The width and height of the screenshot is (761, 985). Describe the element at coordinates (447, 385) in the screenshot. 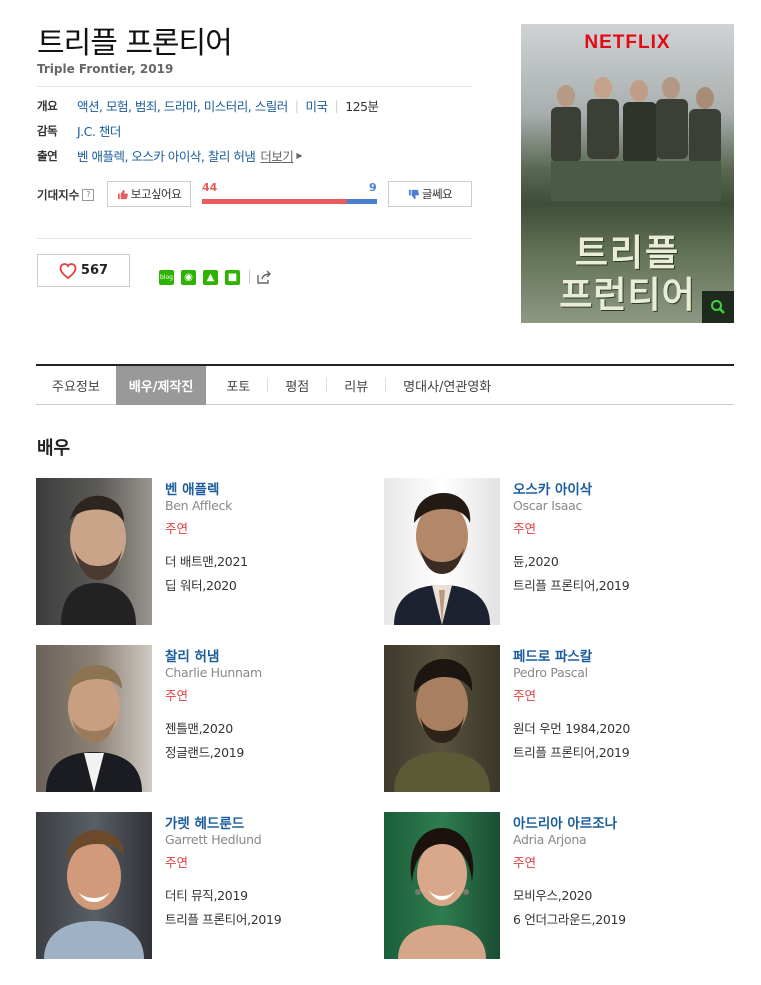

I see `tab-quotes-related: 명대사/연관영화` at that location.